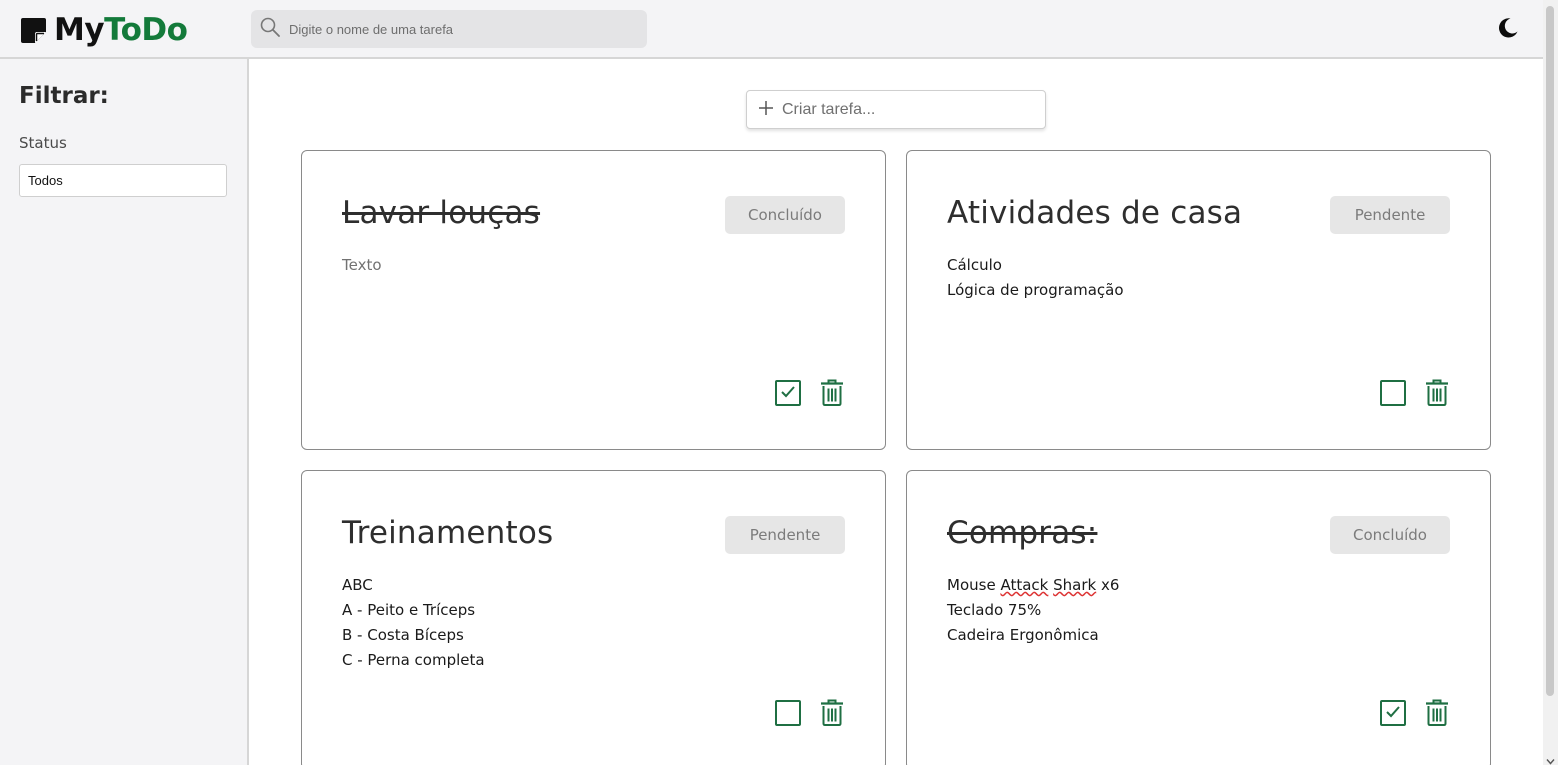 Image resolution: width=1558 pixels, height=765 pixels. What do you see at coordinates (441, 213) in the screenshot?
I see `task-title: Lavar louças` at bounding box center [441, 213].